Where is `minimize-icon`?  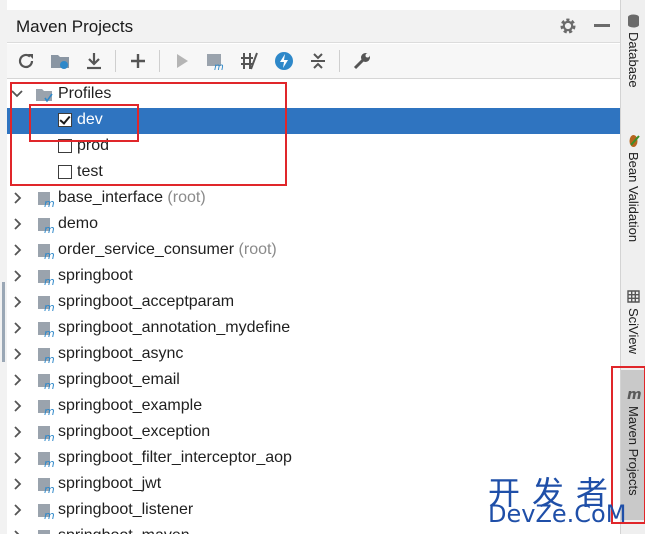 minimize-icon is located at coordinates (602, 25).